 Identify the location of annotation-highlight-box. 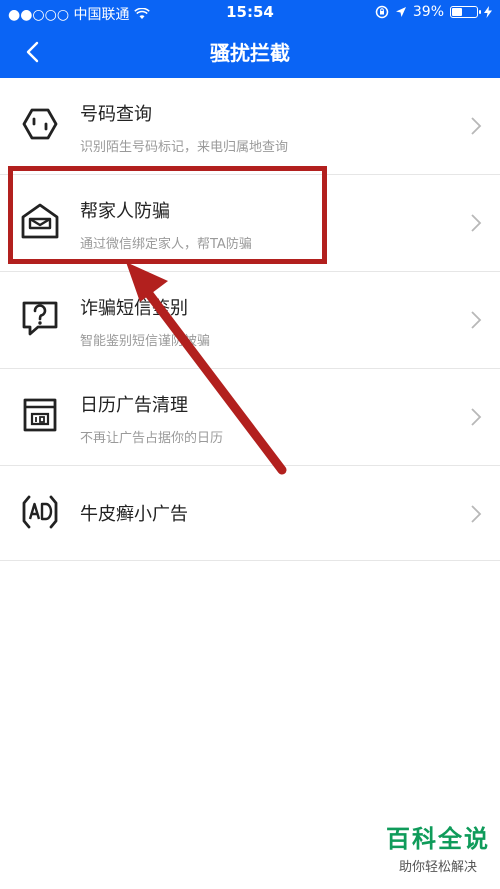
(167, 215).